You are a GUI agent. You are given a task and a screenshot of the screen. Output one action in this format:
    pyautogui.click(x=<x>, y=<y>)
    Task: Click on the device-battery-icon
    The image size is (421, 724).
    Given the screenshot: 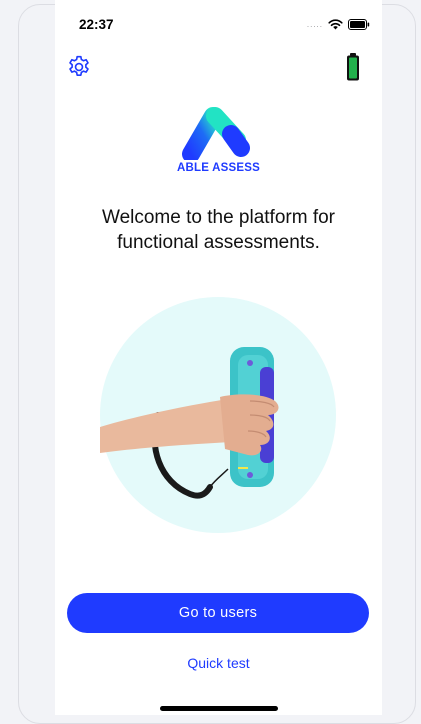 What is the action you would take?
    pyautogui.click(x=353, y=67)
    